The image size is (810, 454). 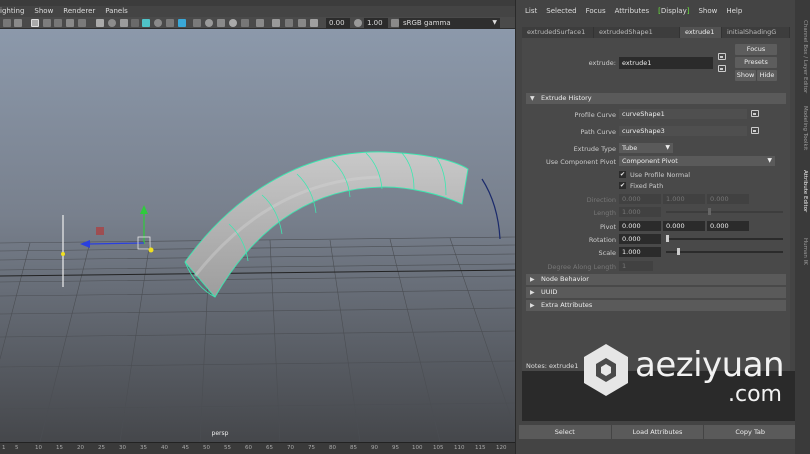 What do you see at coordinates (622, 174) in the screenshot?
I see `use-profile-normal-checkbox: ✔` at bounding box center [622, 174].